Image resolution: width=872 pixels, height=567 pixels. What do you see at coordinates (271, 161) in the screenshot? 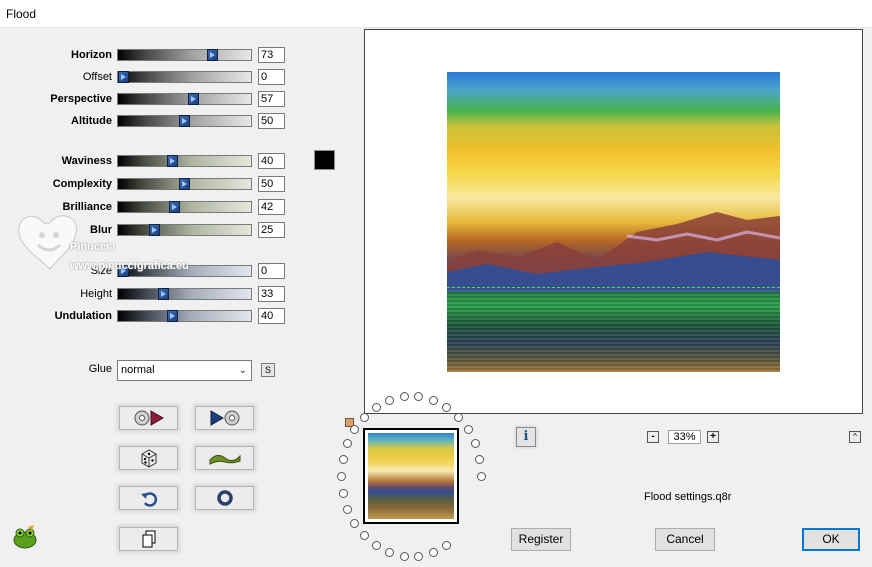
I see `slider-value-waviness: 40` at bounding box center [271, 161].